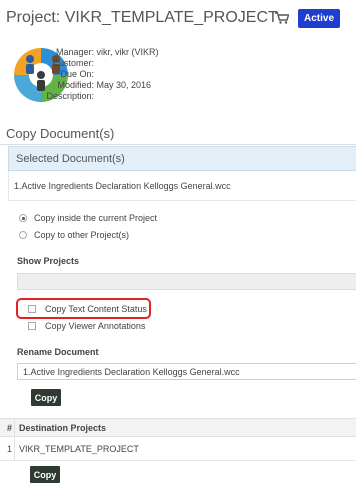 Image resolution: width=356 pixels, height=484 pixels. I want to click on show-projects-label: Show Projects, so click(48, 261).